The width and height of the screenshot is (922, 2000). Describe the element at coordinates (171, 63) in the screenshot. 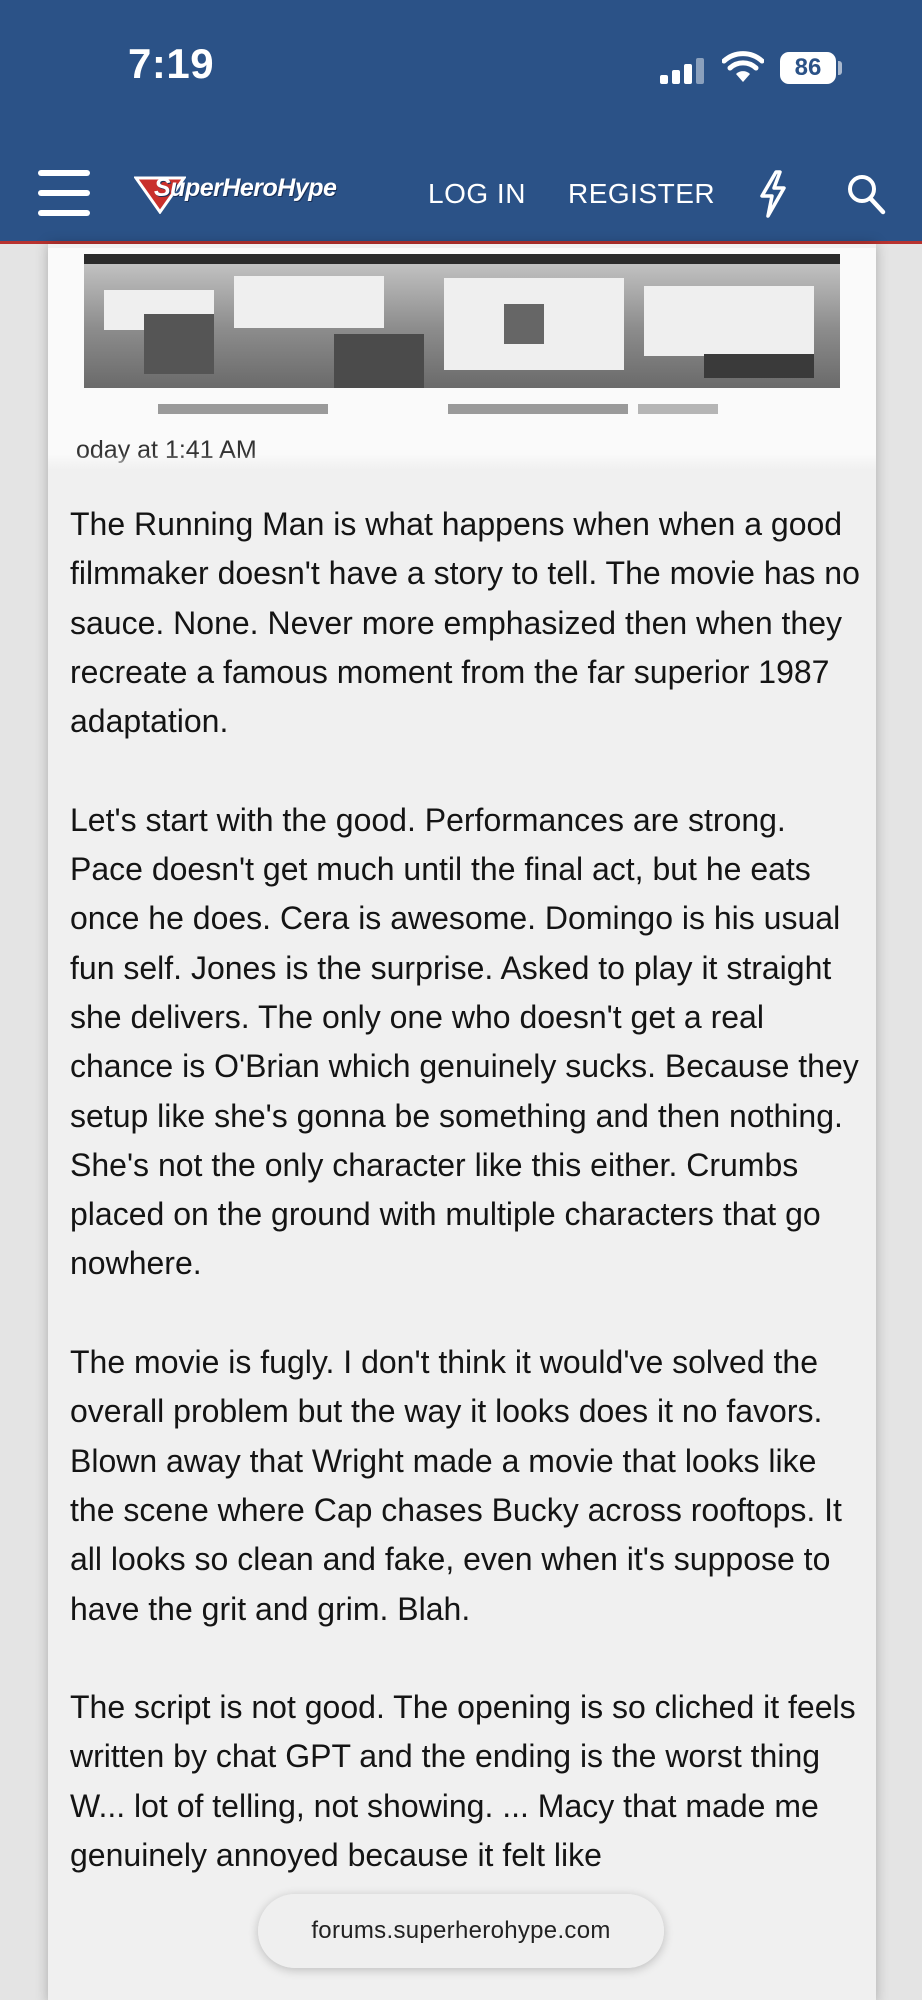

I see `status-time: 7:19` at that location.